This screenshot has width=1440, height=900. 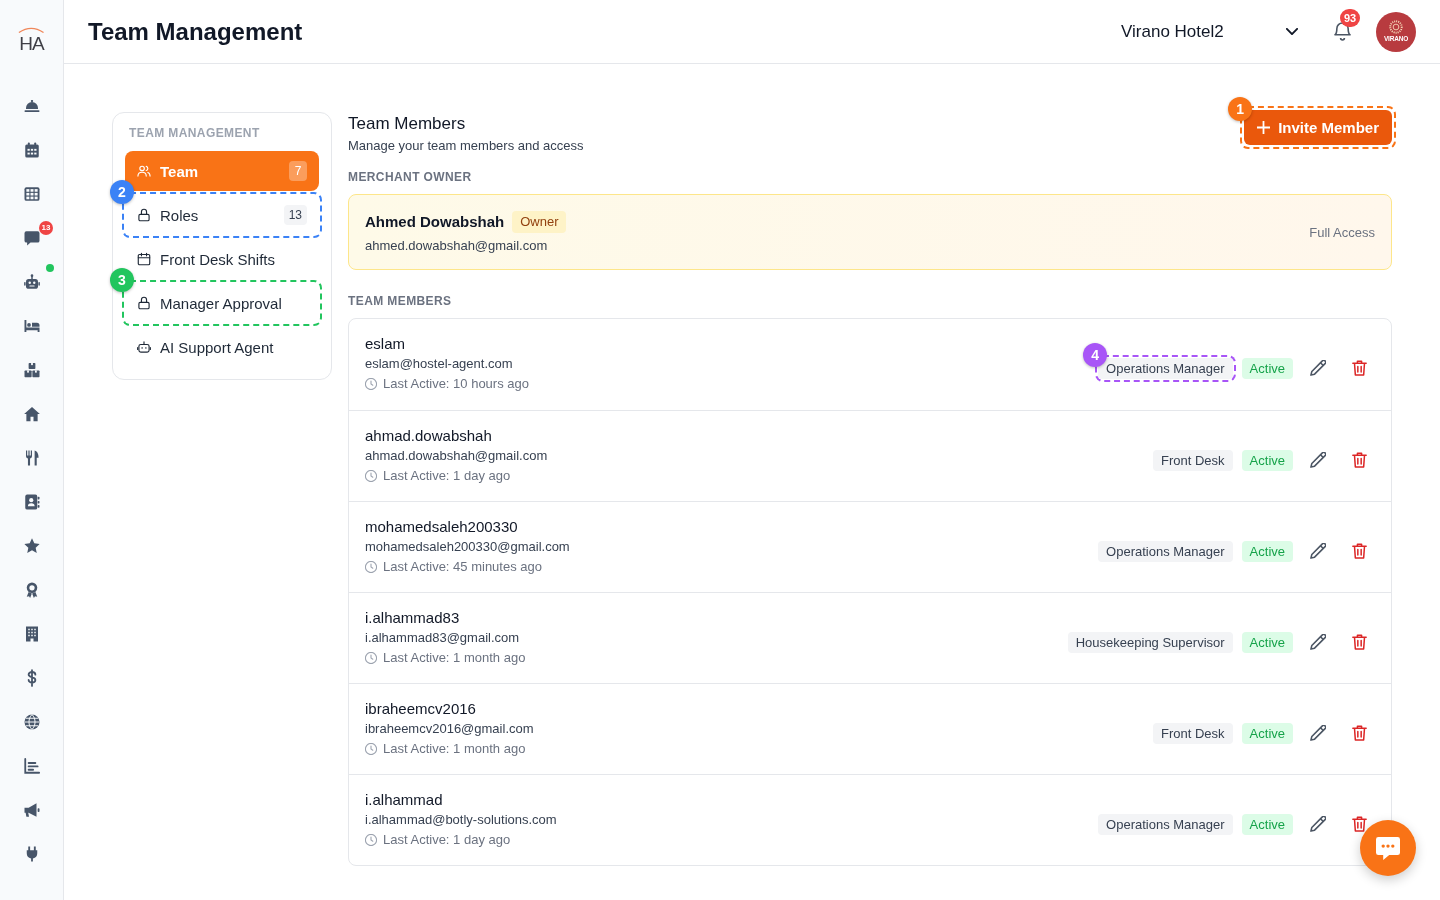 What do you see at coordinates (462, 567) in the screenshot?
I see `last-active-text: Last Active: 45 minutes ago` at bounding box center [462, 567].